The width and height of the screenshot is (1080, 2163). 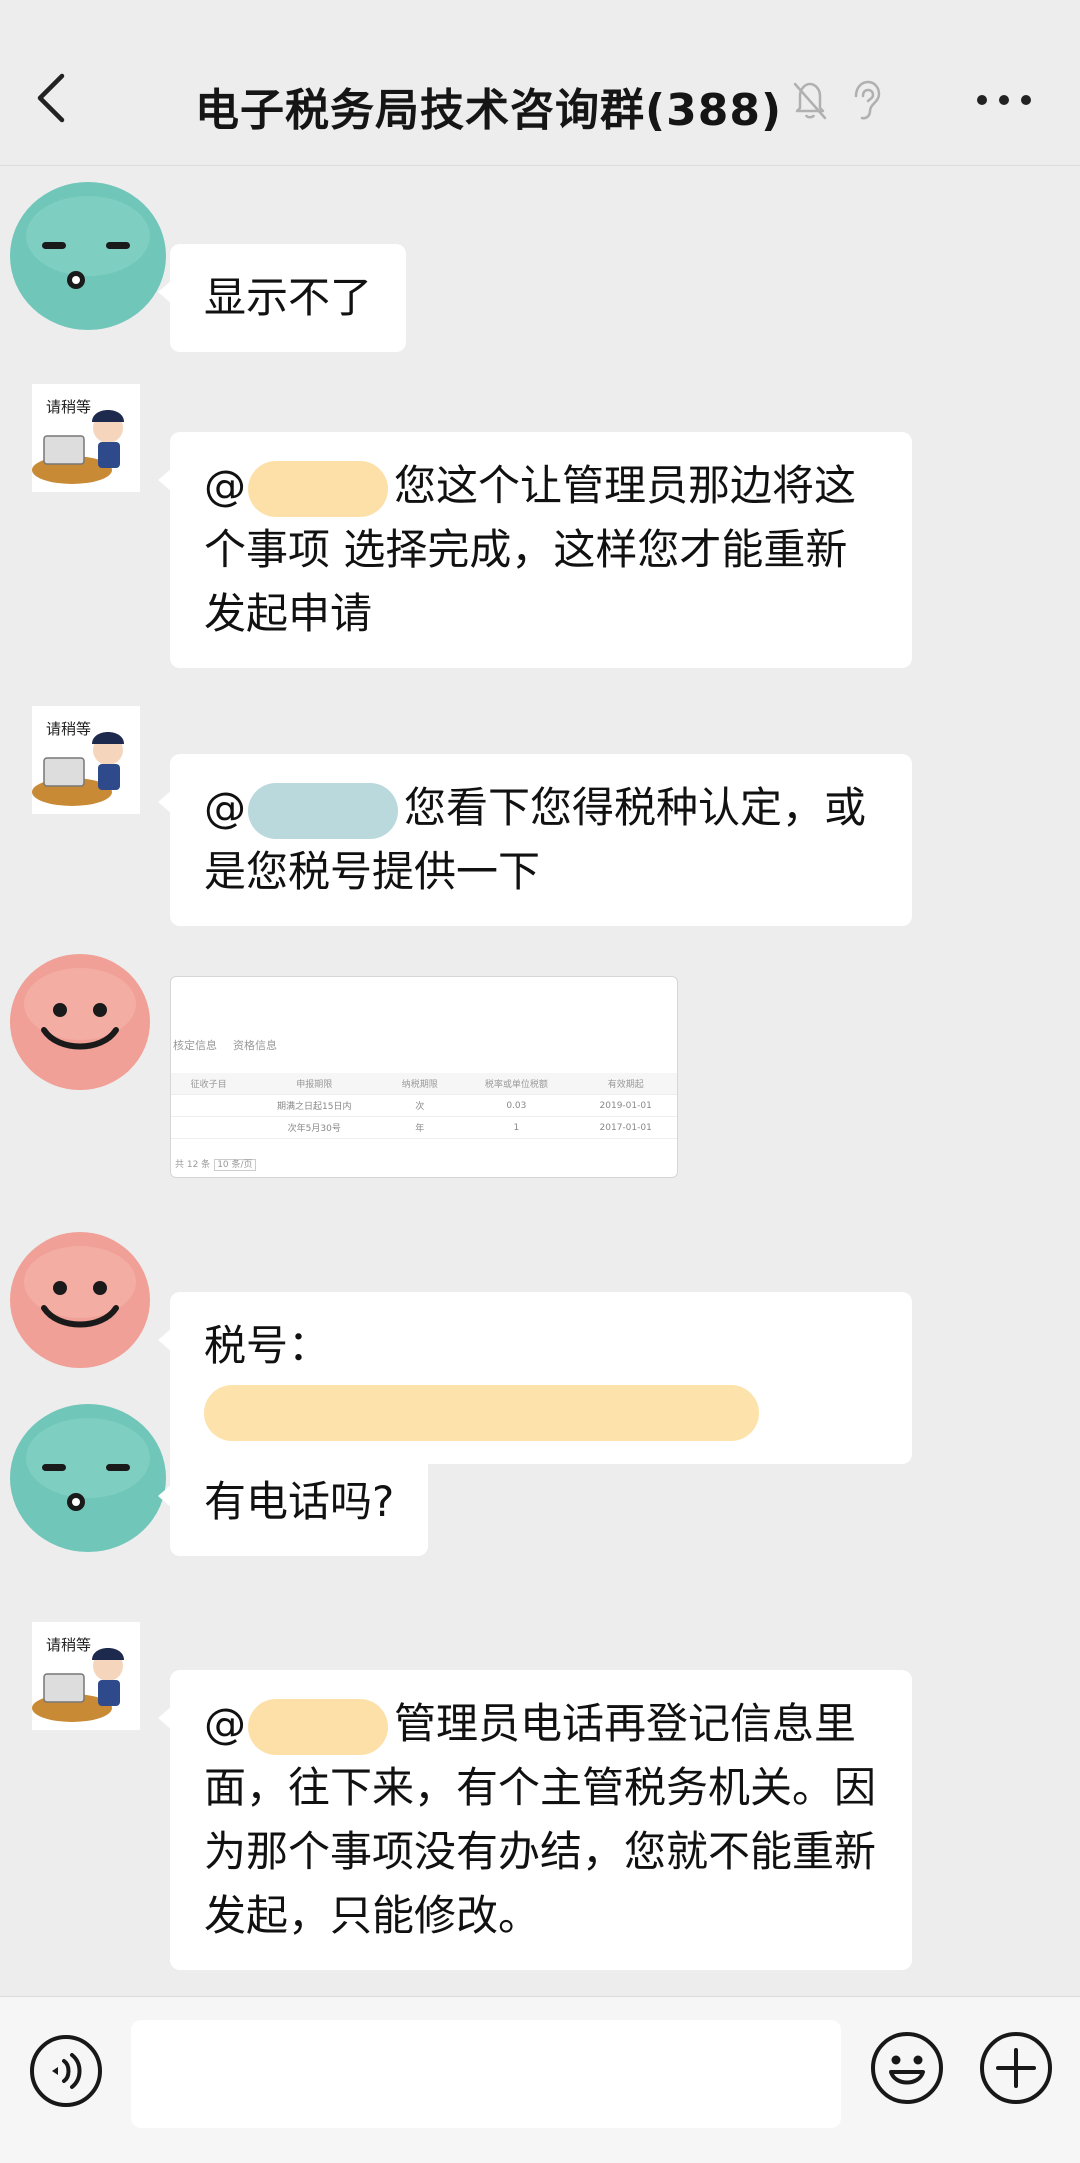 I want to click on chat-header: 电子税务局技术咨询群(388), so click(x=540, y=83).